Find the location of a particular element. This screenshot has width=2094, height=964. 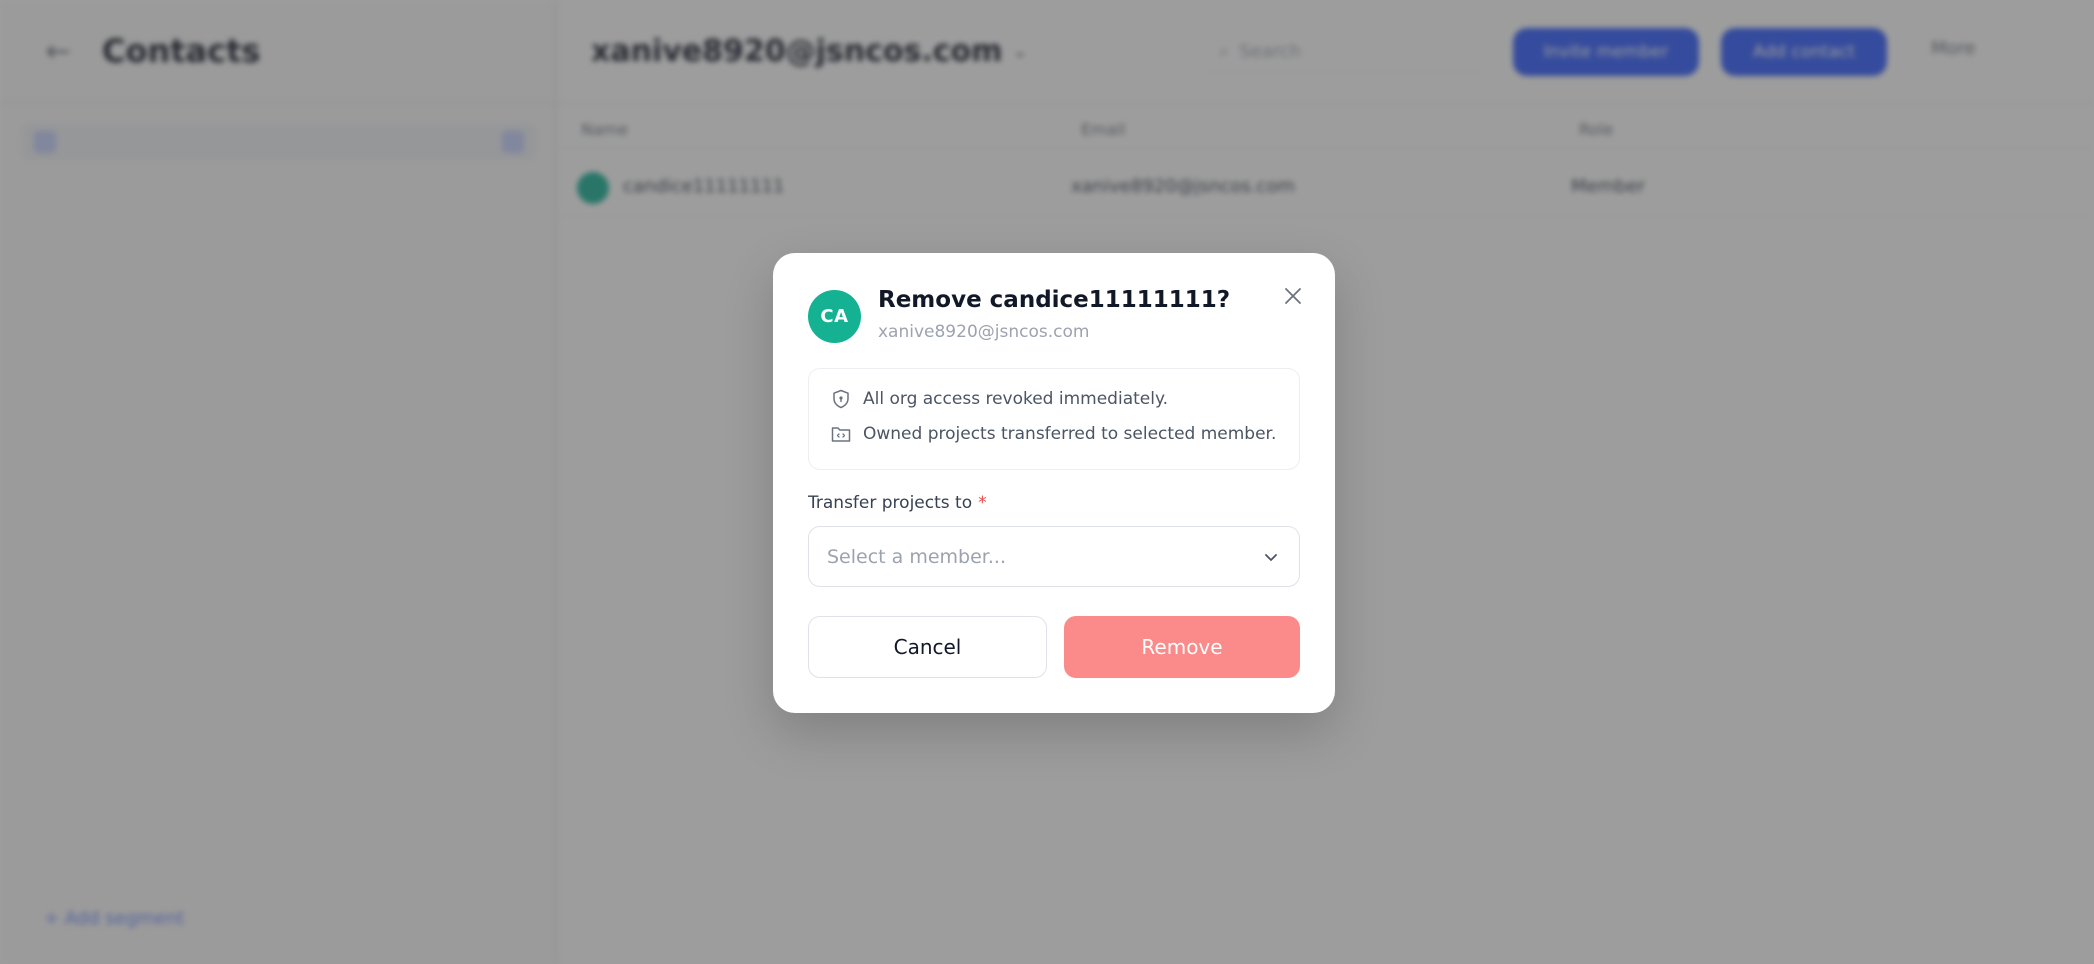

close-button is located at coordinates (1293, 296).